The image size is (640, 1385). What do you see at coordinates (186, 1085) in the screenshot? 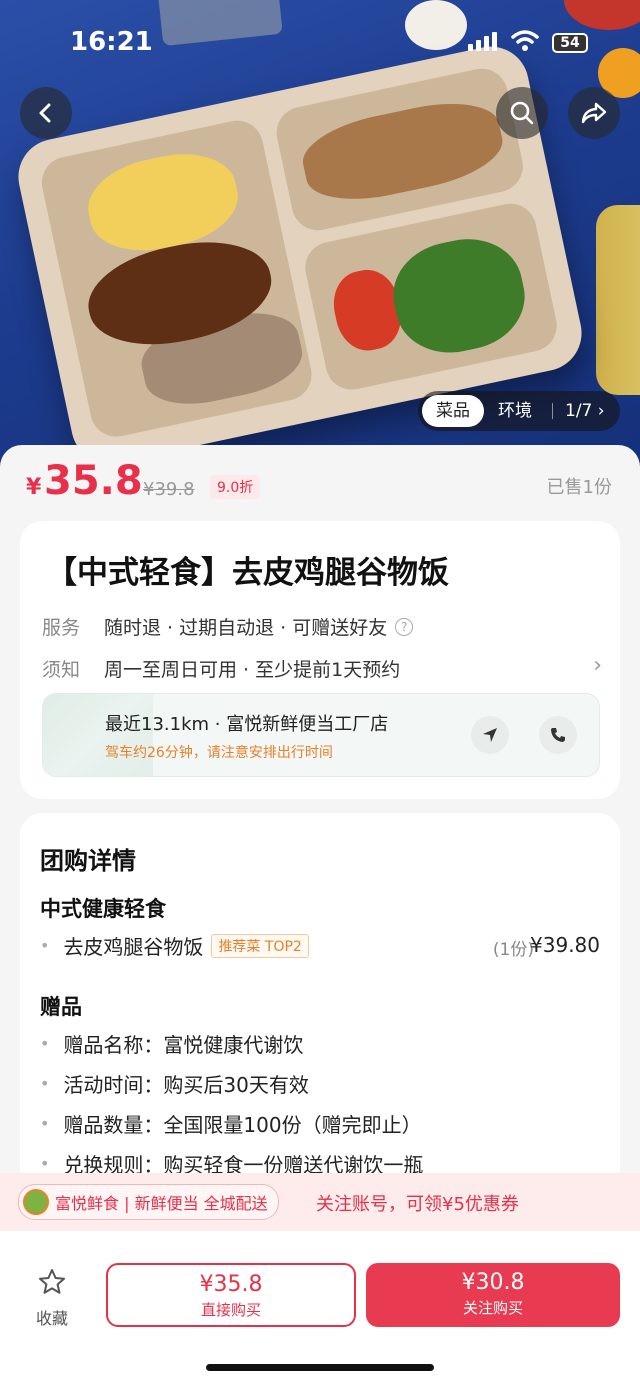
I see `gift-period: 活动时间：购买后30天有效` at bounding box center [186, 1085].